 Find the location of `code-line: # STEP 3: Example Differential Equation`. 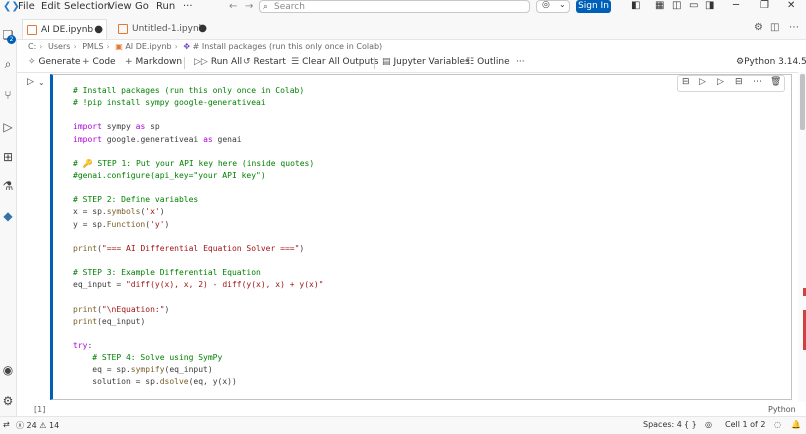

code-line: # STEP 3: Example Differential Equation is located at coordinates (198, 273).